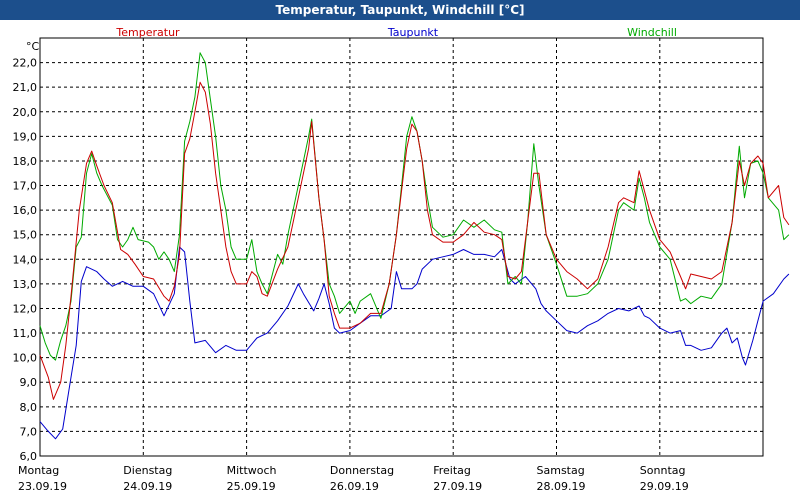 The width and height of the screenshot is (800, 500). Describe the element at coordinates (251, 486) in the screenshot. I see `x-date-label: 25.09.19` at that location.